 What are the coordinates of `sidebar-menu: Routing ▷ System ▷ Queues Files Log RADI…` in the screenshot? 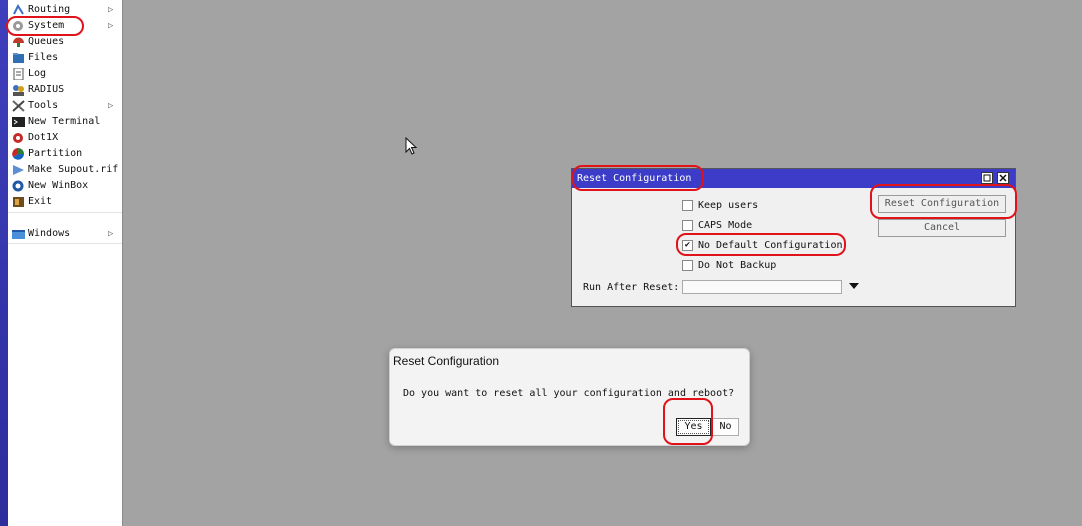 It's located at (65, 263).